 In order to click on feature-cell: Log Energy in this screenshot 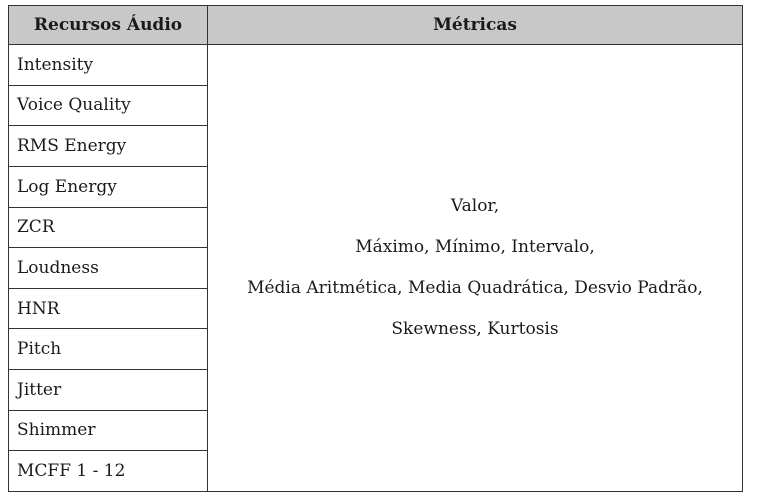, I will do `click(108, 186)`.